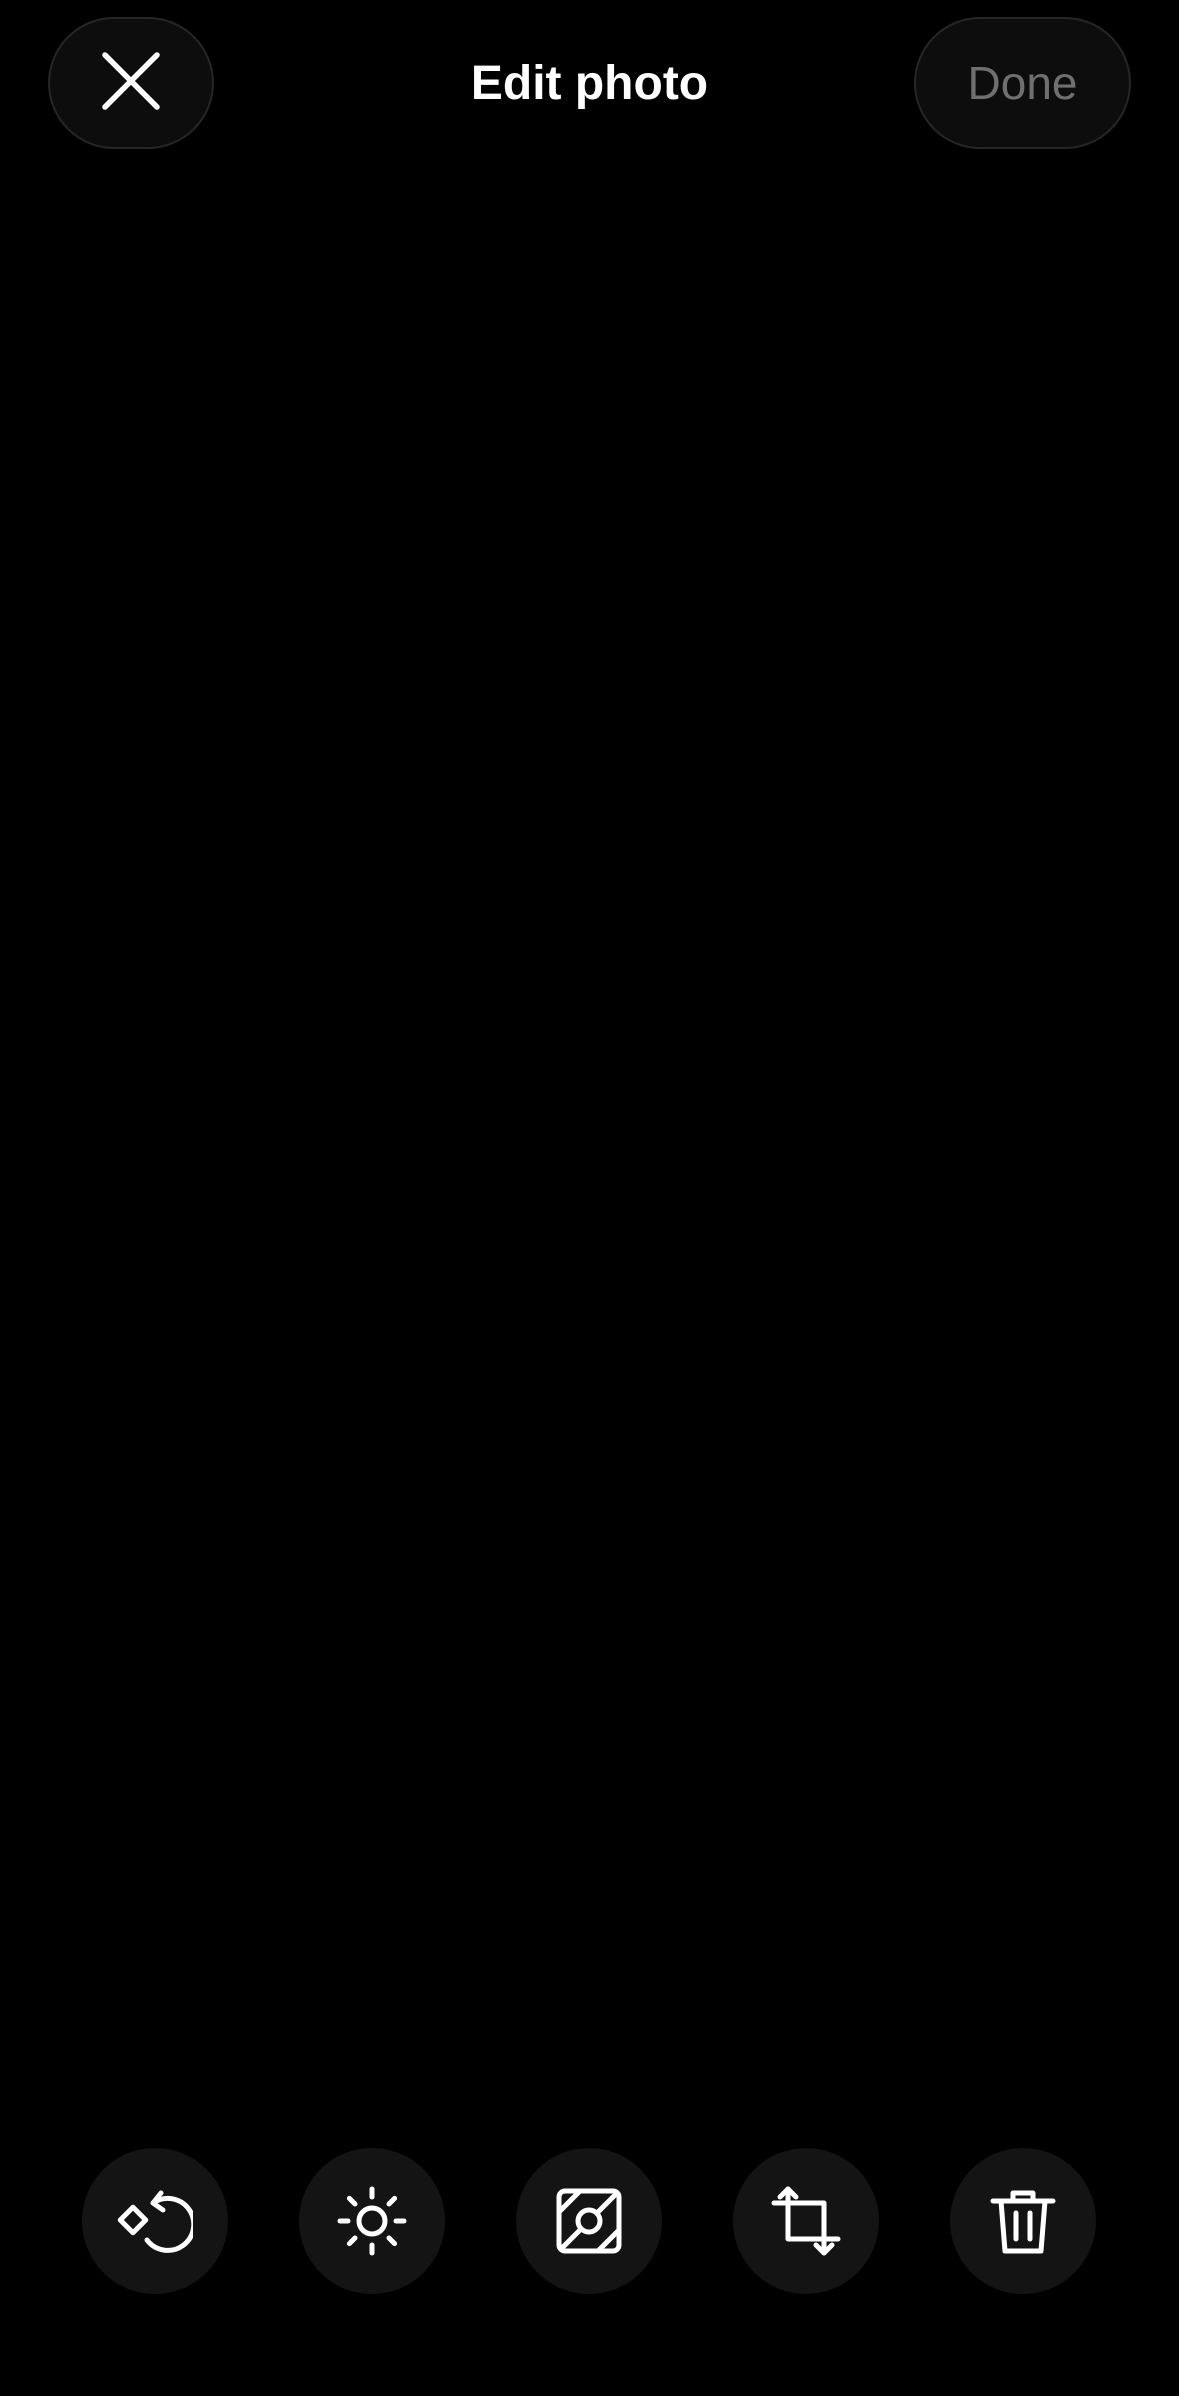 This screenshot has width=1179, height=2396. I want to click on brightness-icon, so click(372, 2221).